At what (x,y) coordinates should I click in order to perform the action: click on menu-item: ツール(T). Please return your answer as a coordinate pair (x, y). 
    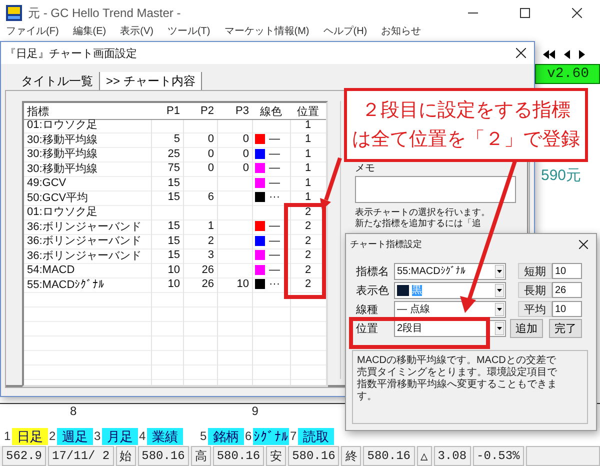
    Looking at the image, I should click on (188, 32).